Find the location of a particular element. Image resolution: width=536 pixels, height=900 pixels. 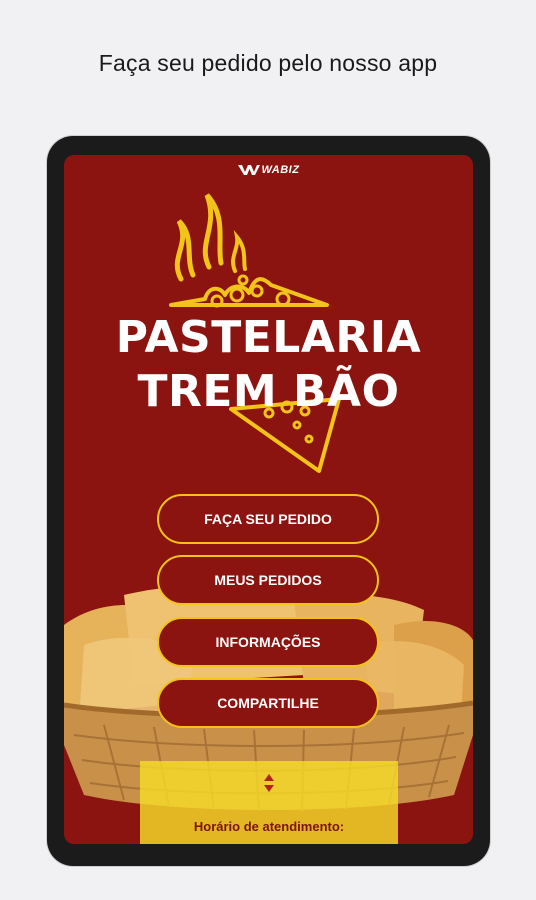

brand-name: WABIZ is located at coordinates (280, 170).